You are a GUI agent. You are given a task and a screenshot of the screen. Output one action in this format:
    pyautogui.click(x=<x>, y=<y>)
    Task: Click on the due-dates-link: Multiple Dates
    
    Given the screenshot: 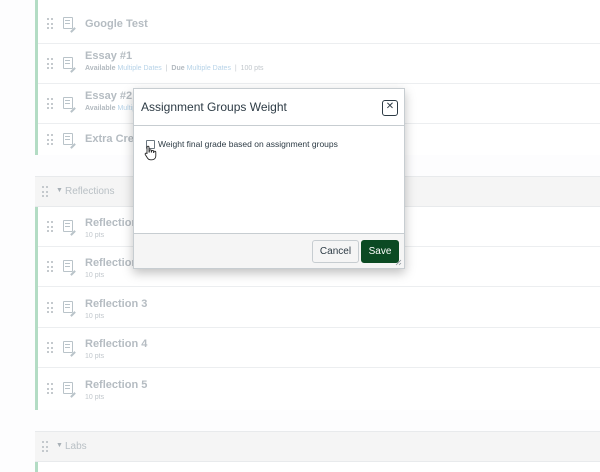 What is the action you would take?
    pyautogui.click(x=209, y=68)
    